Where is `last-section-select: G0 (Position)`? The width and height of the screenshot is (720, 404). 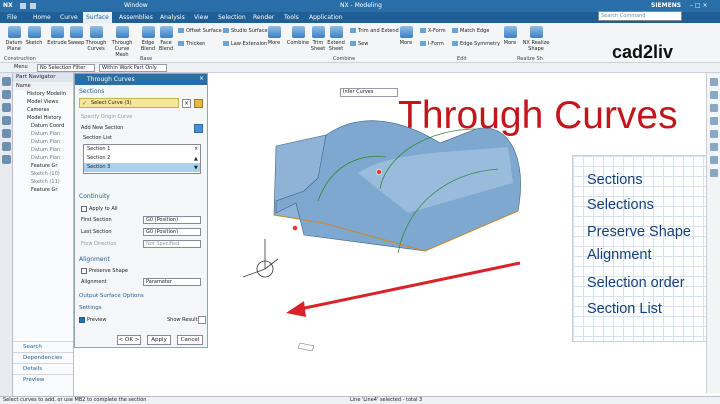
last-section-select: G0 (Position) is located at coordinates (172, 232).